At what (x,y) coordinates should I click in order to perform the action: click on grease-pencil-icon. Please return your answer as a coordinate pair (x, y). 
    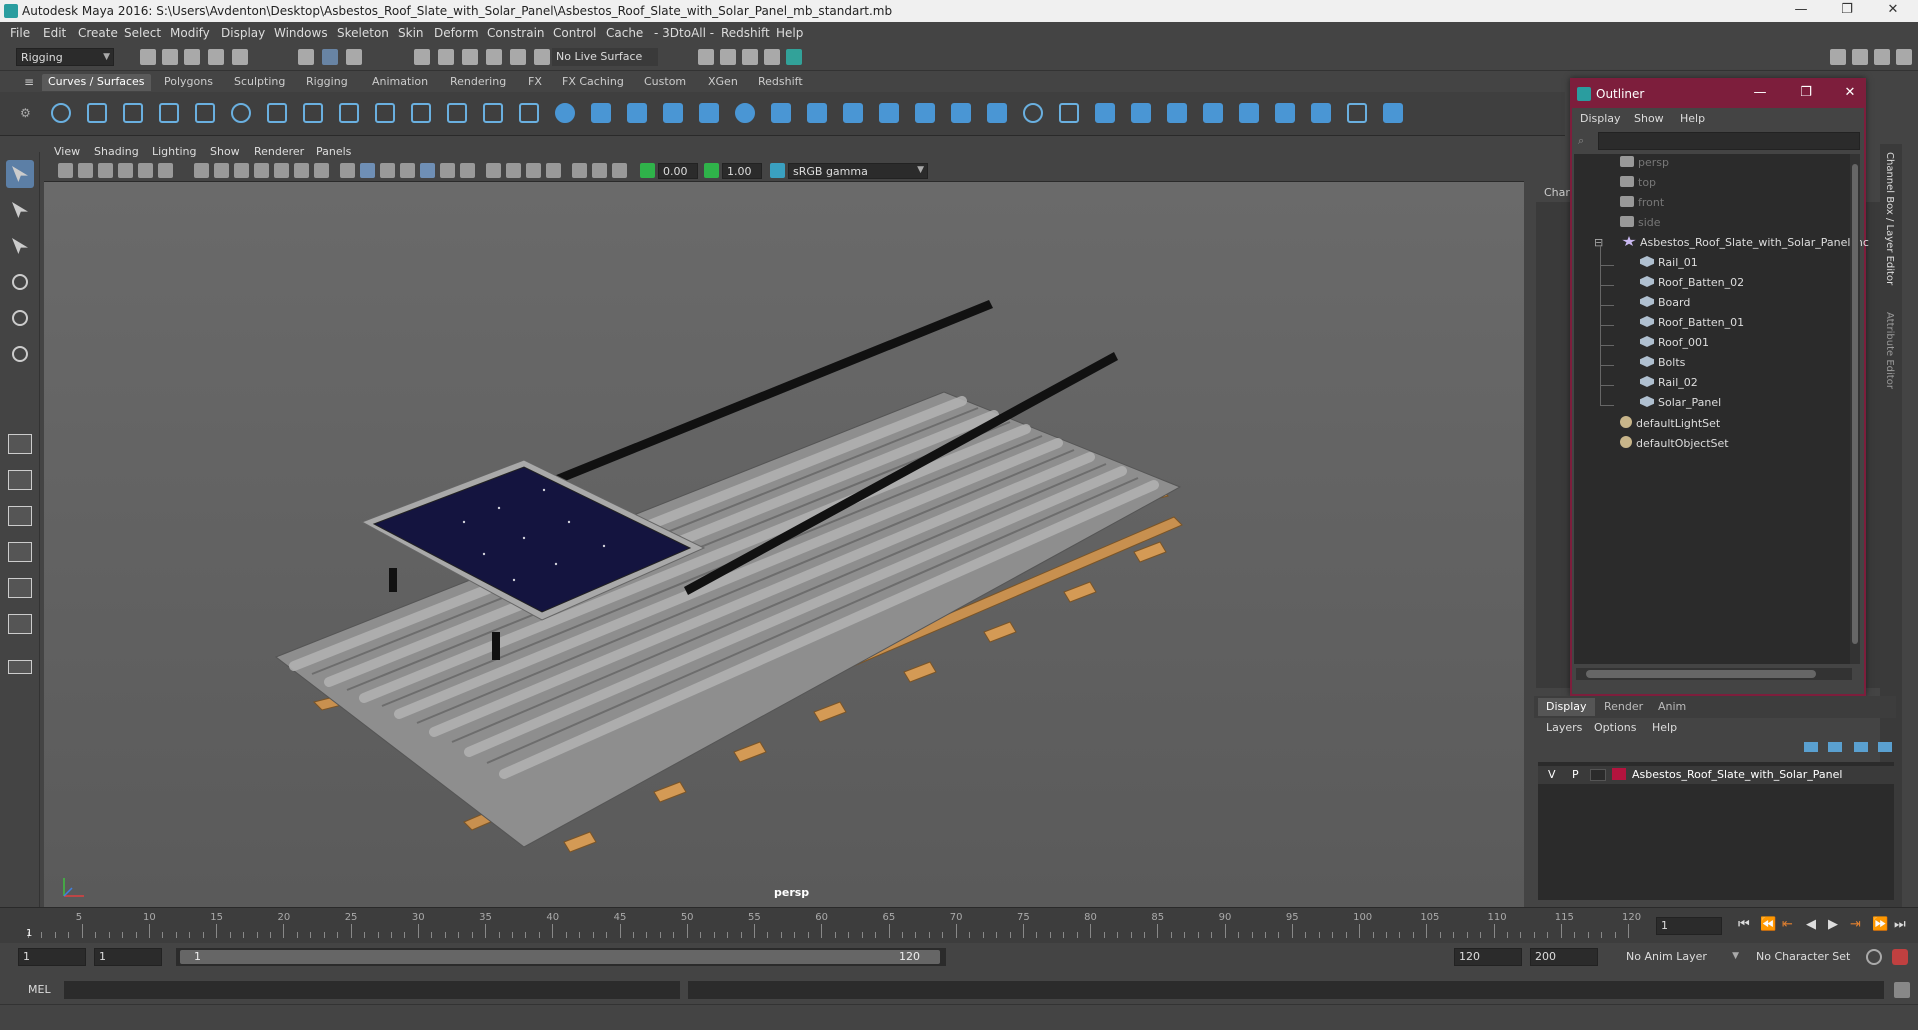
    Looking at the image, I should click on (165, 170).